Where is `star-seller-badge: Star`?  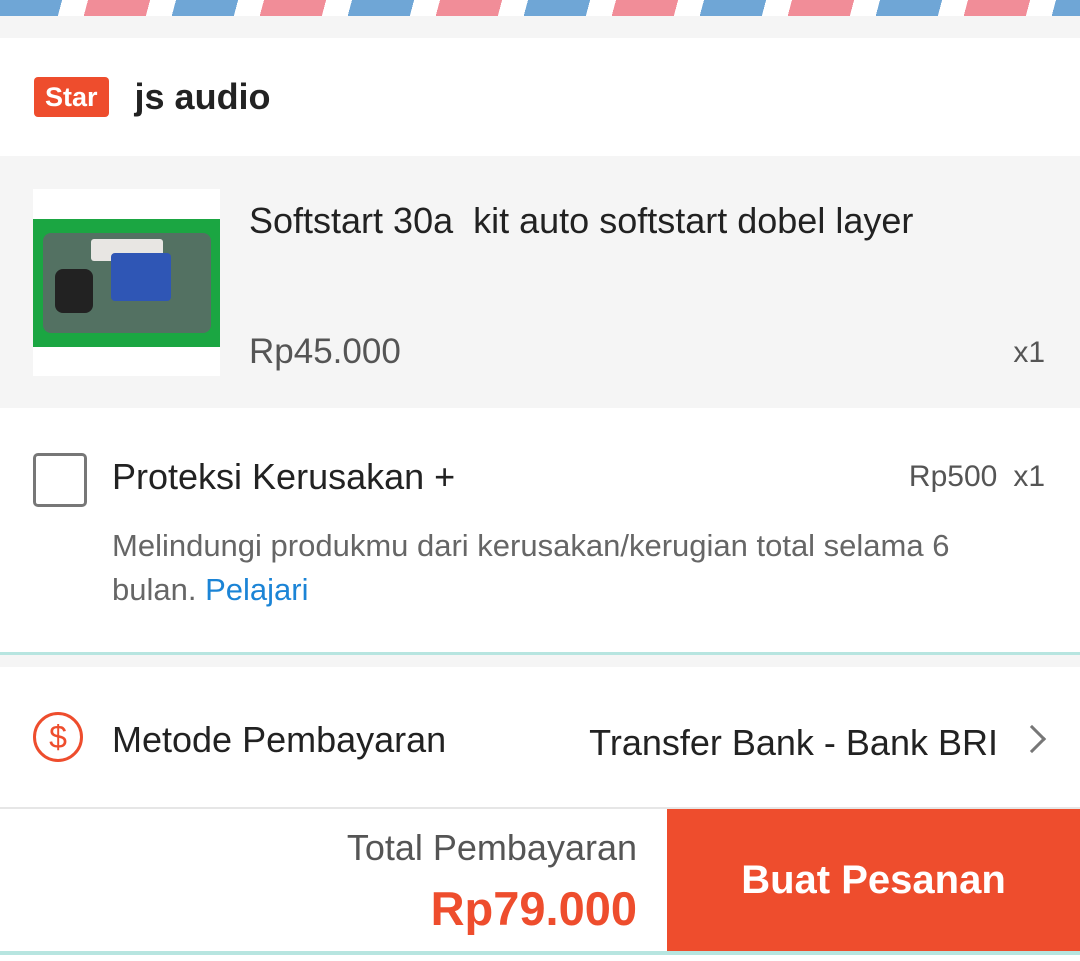 star-seller-badge: Star is located at coordinates (71, 97).